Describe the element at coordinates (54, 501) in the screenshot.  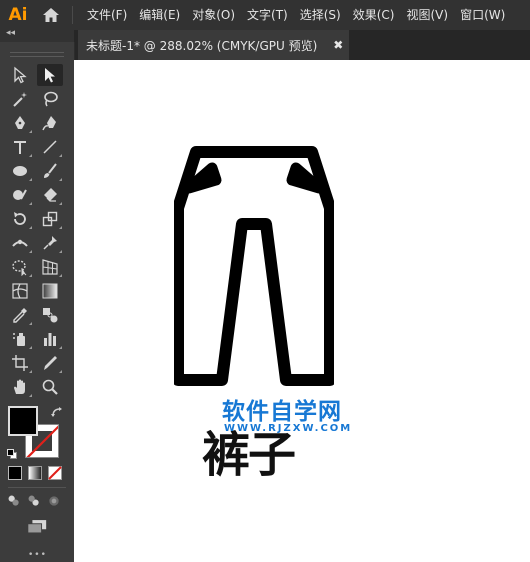
I see `draw-inside-icon` at that location.